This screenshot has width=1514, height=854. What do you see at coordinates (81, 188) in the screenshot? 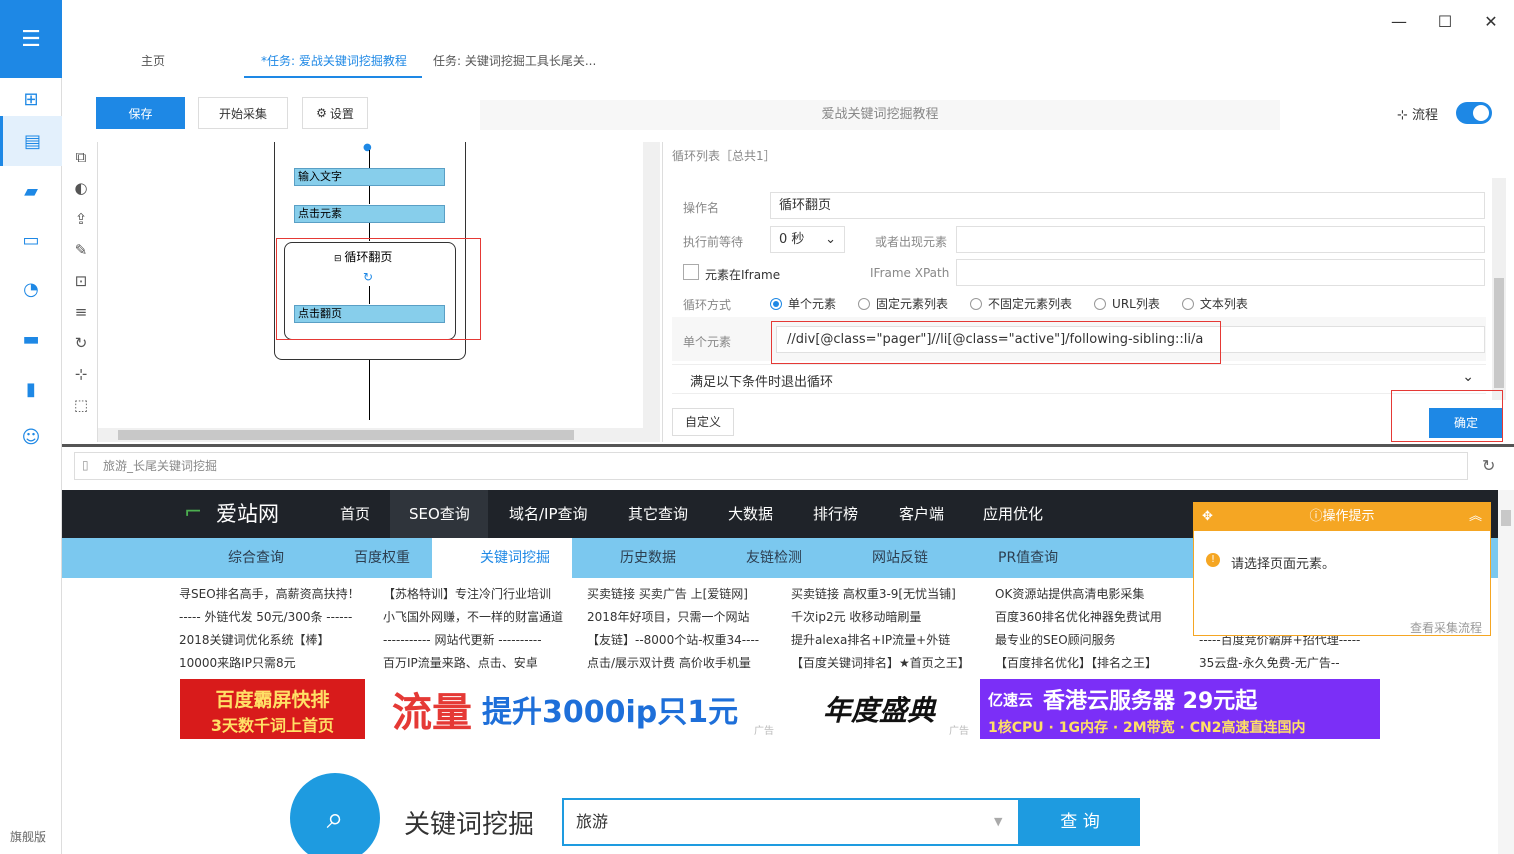
I see `click-icon: ◐` at bounding box center [81, 188].